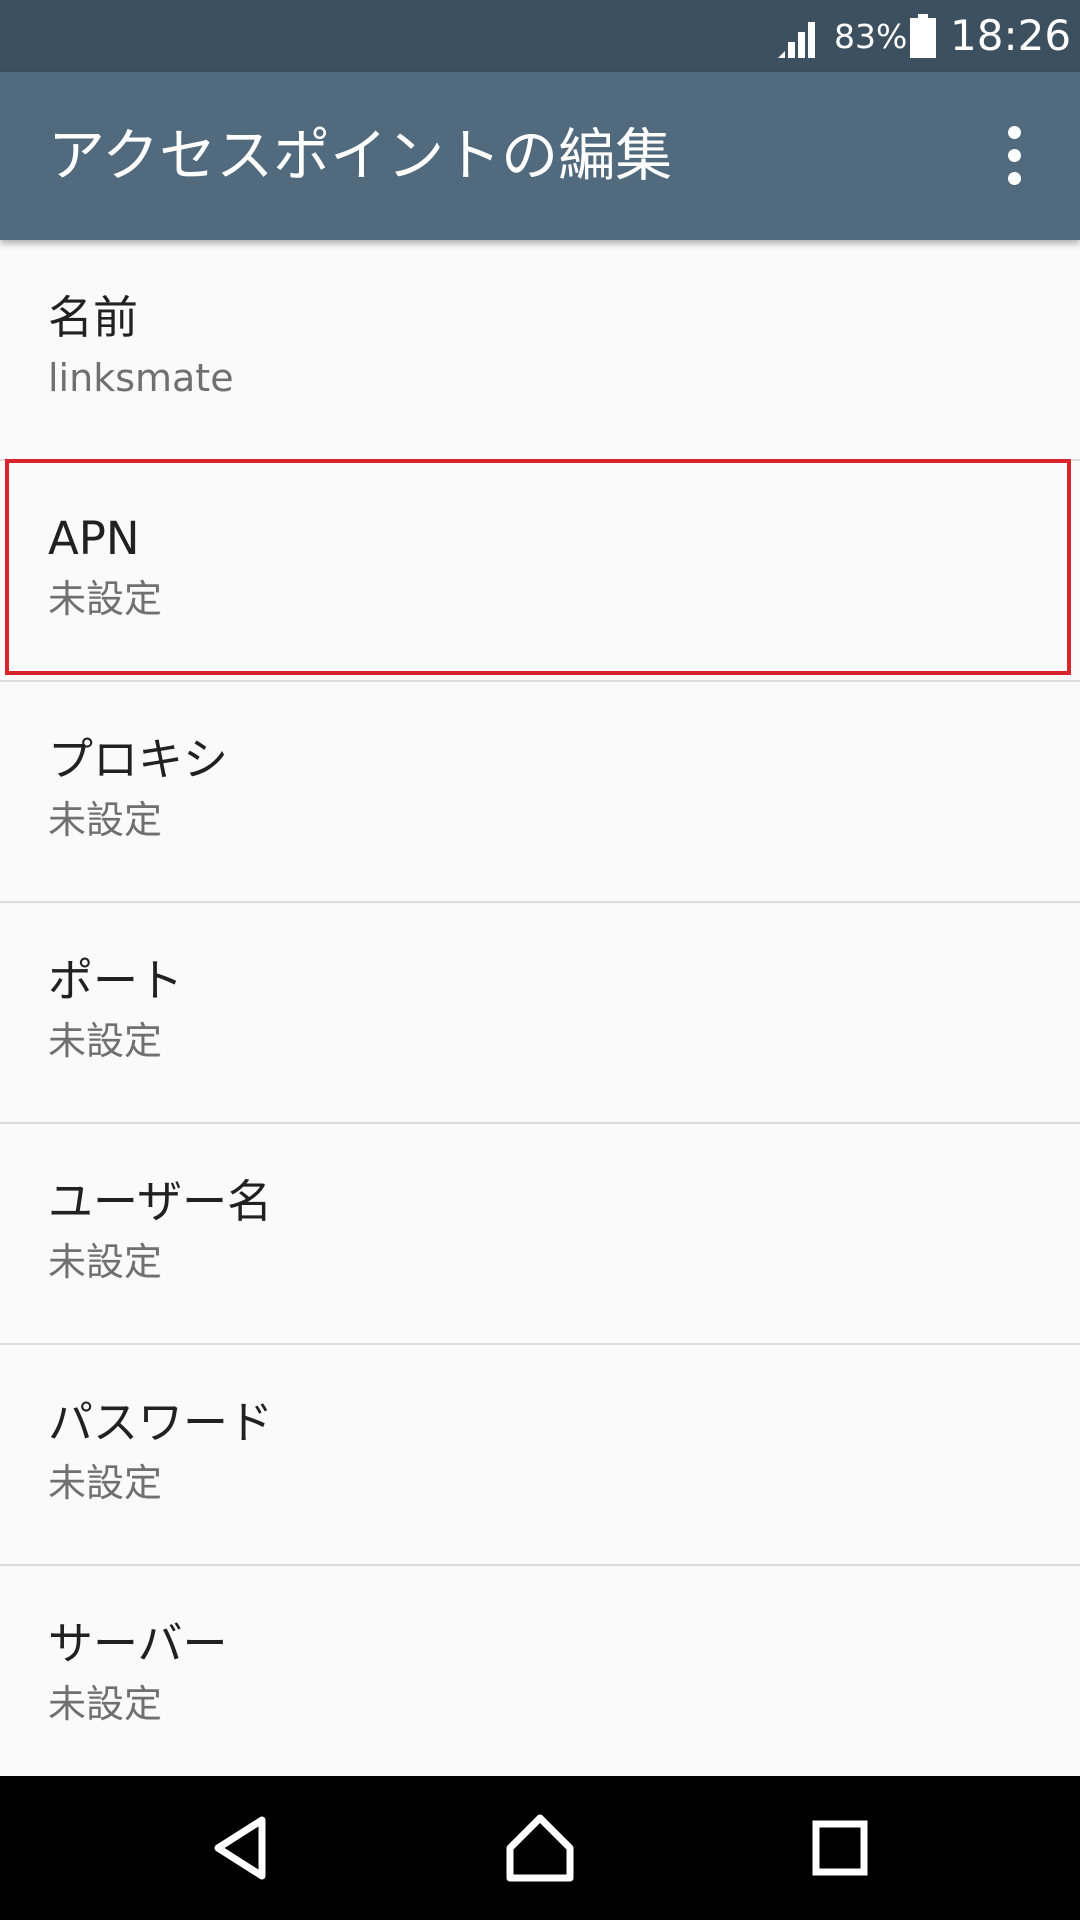  What do you see at coordinates (161, 1422) in the screenshot?
I see `setting-title: パスワード` at bounding box center [161, 1422].